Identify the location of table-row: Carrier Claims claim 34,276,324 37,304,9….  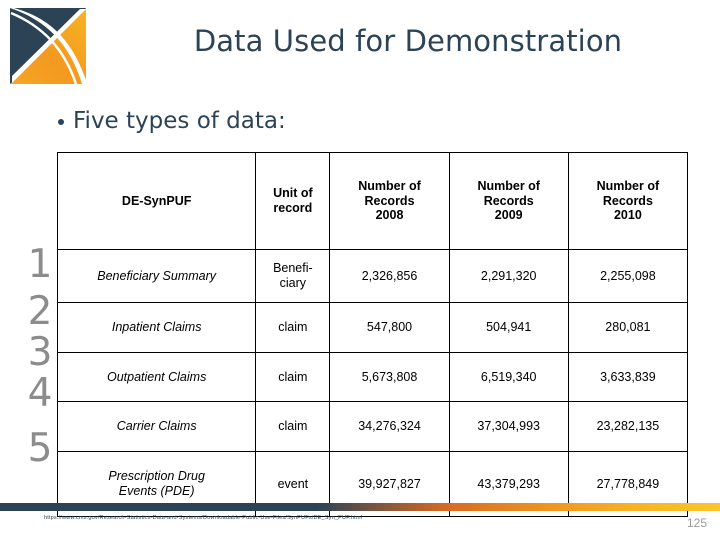
(372, 426).